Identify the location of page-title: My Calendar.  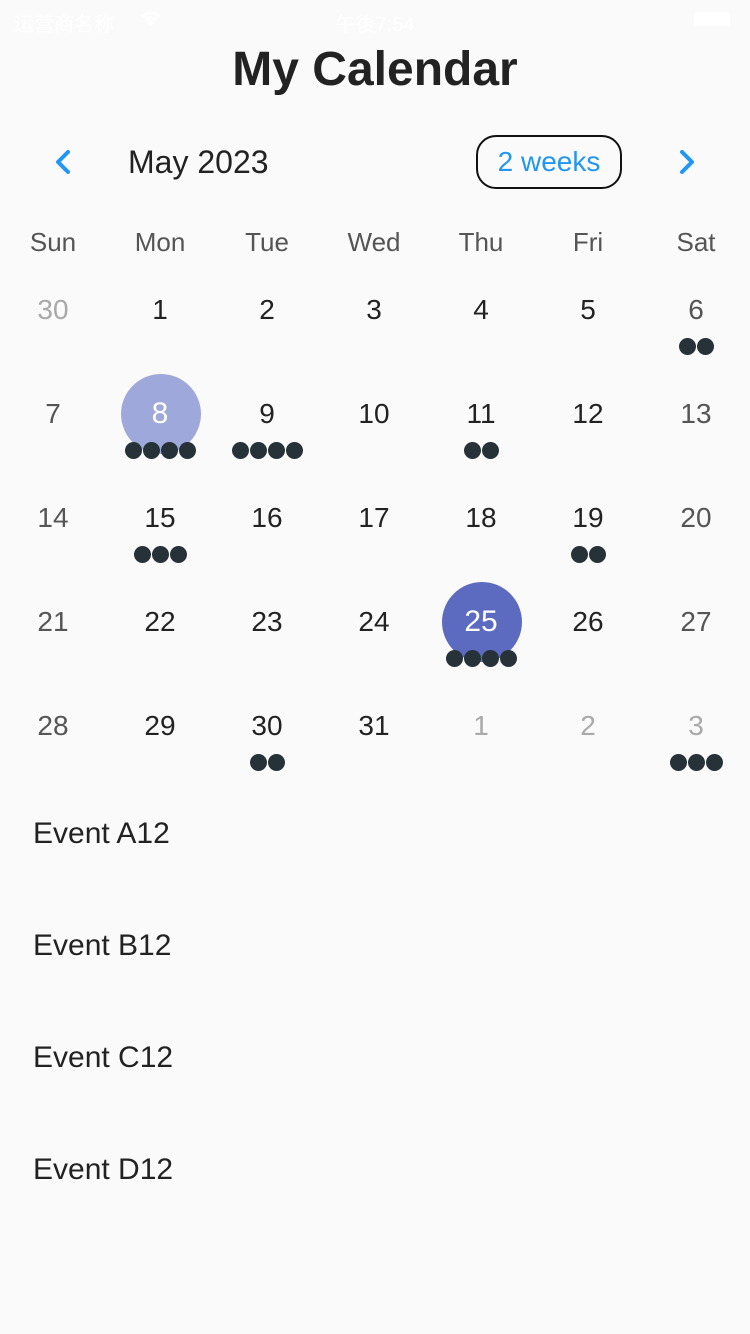
(375, 69).